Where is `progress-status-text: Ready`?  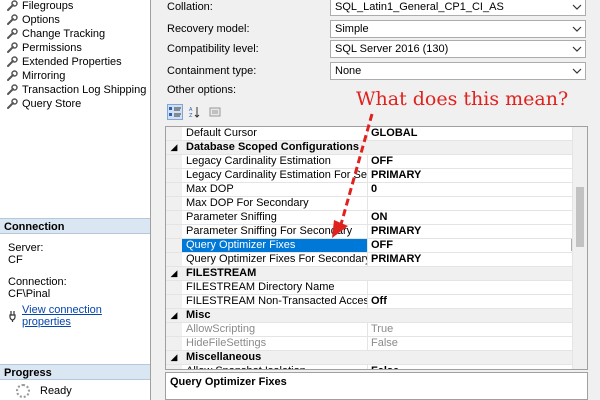 progress-status-text: Ready is located at coordinates (56, 391).